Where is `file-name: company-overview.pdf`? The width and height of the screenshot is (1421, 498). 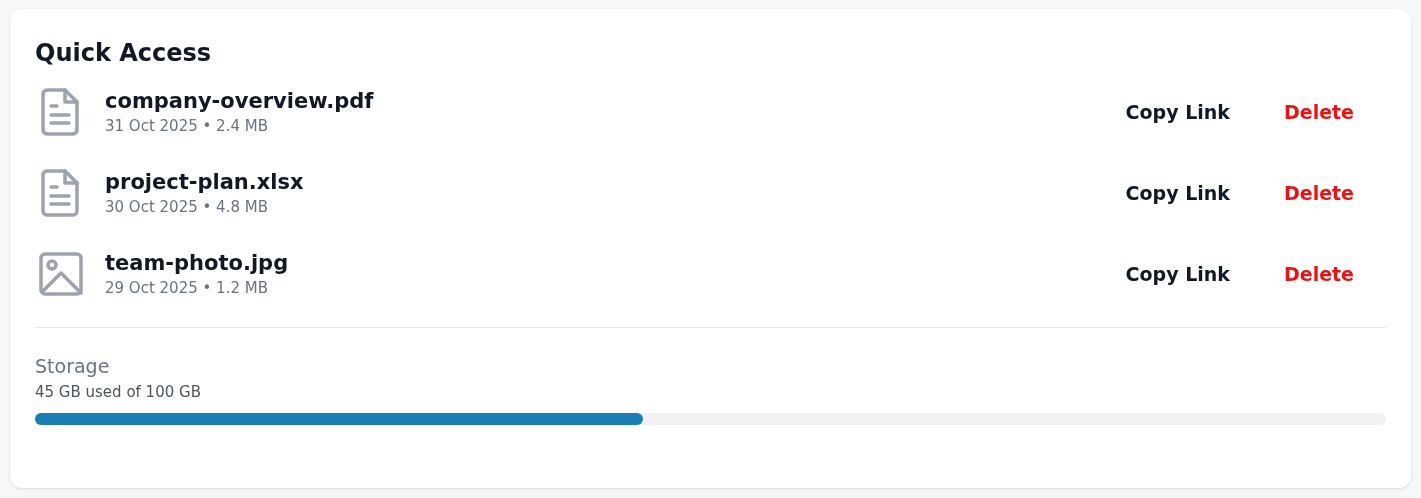
file-name: company-overview.pdf is located at coordinates (240, 100).